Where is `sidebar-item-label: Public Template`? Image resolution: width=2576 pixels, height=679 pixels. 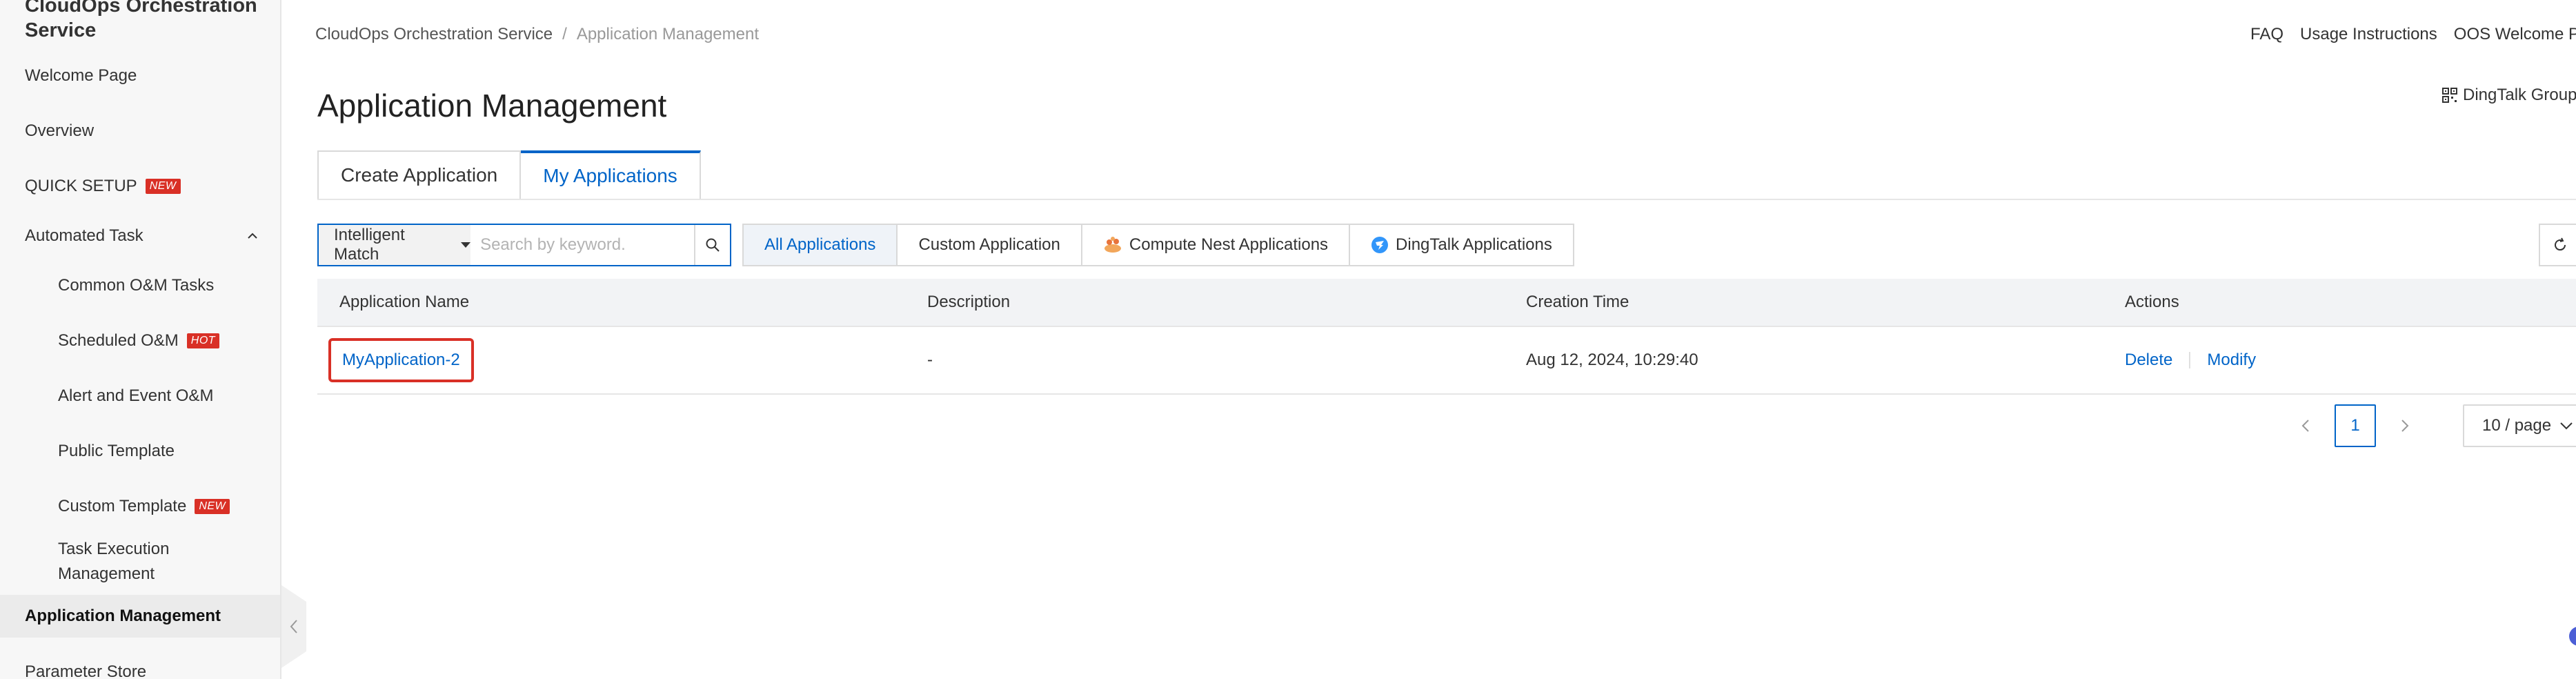 sidebar-item-label: Public Template is located at coordinates (116, 451).